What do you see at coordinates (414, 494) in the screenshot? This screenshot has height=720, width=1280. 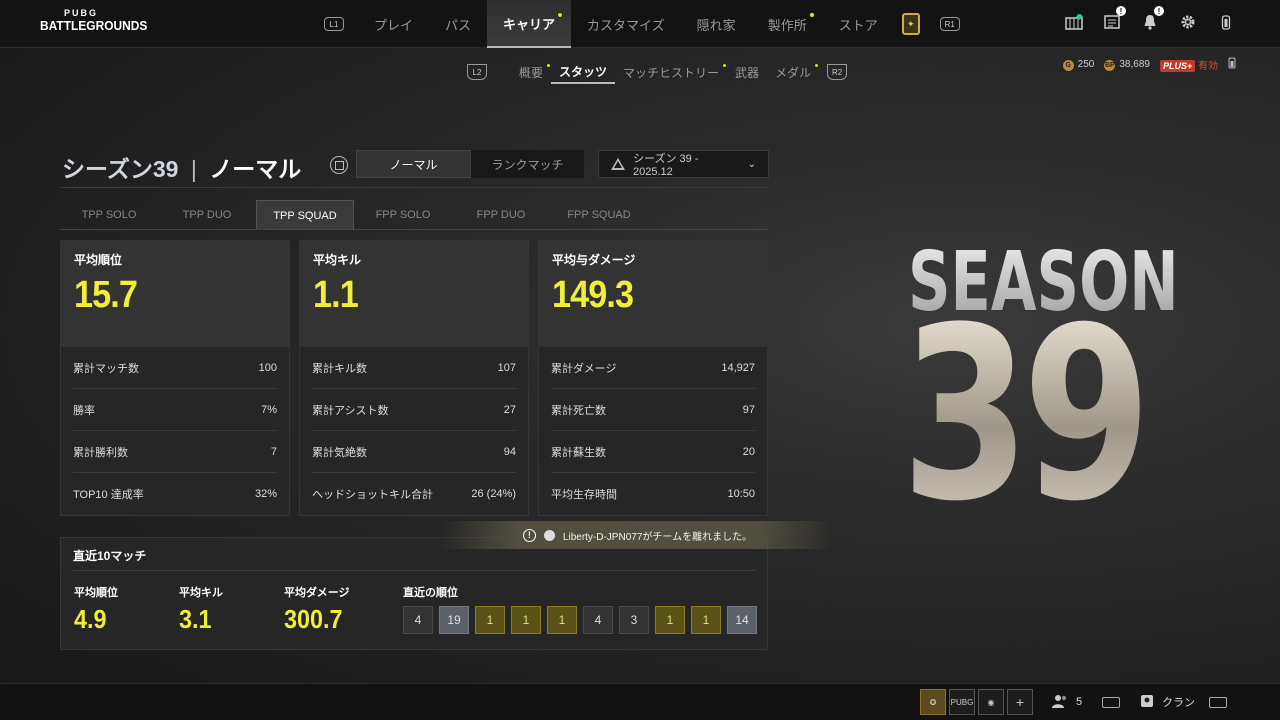 I see `stat-row: ヘッドショットキル合計 26 (24%)` at bounding box center [414, 494].